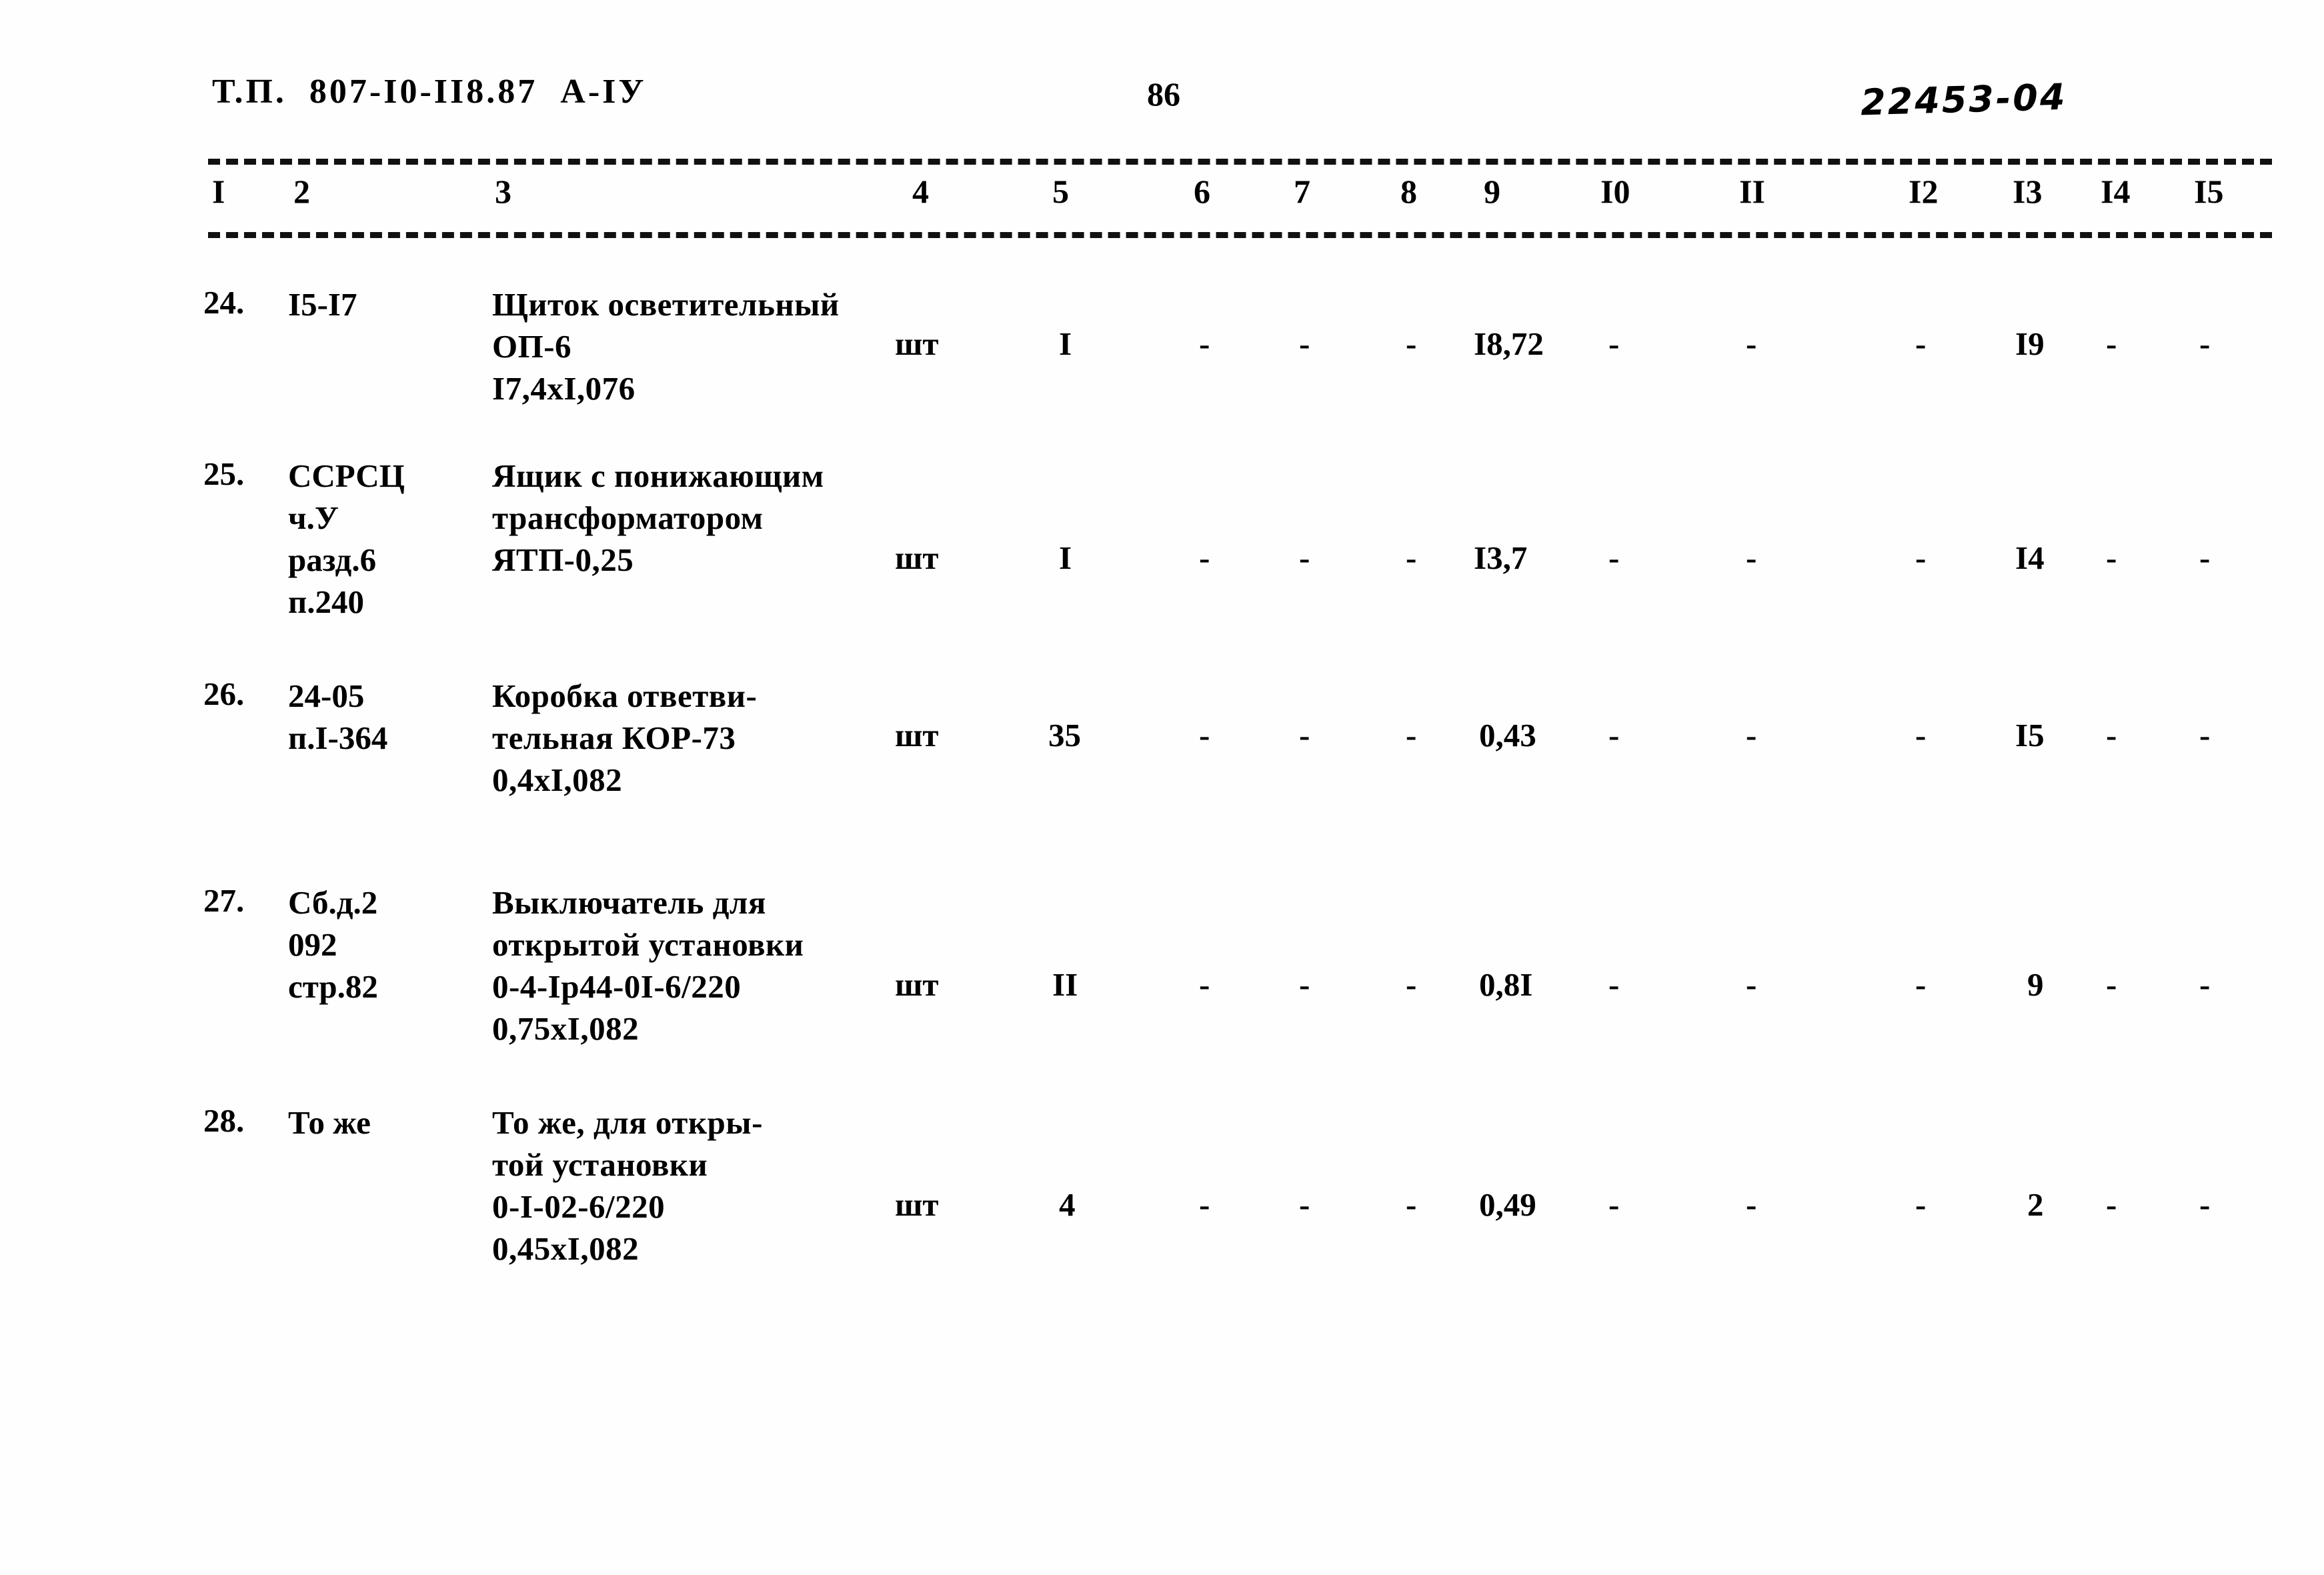  What do you see at coordinates (2116, 191) in the screenshot?
I see `column-number-14: I4` at bounding box center [2116, 191].